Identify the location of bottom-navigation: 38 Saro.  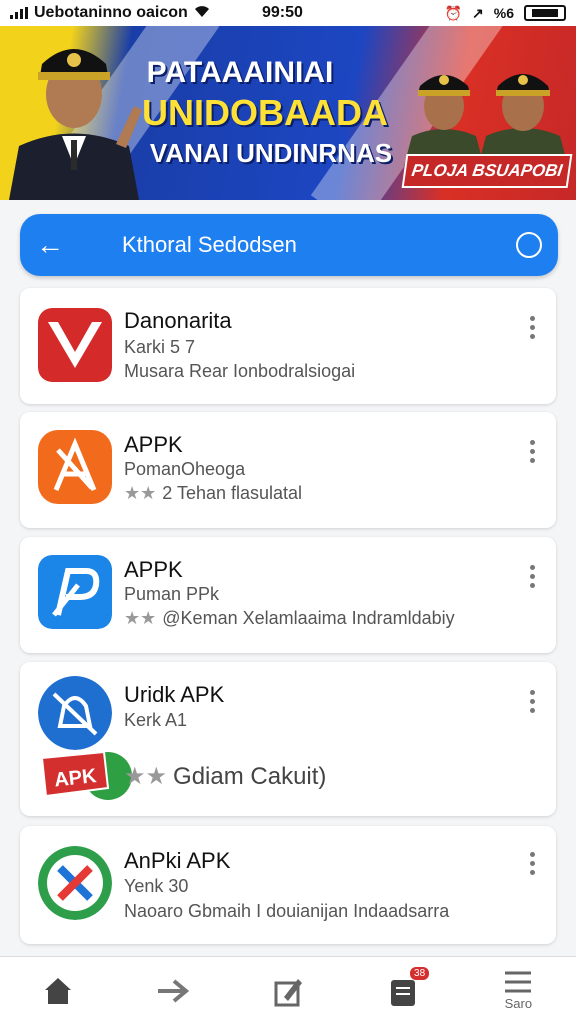
(288, 990).